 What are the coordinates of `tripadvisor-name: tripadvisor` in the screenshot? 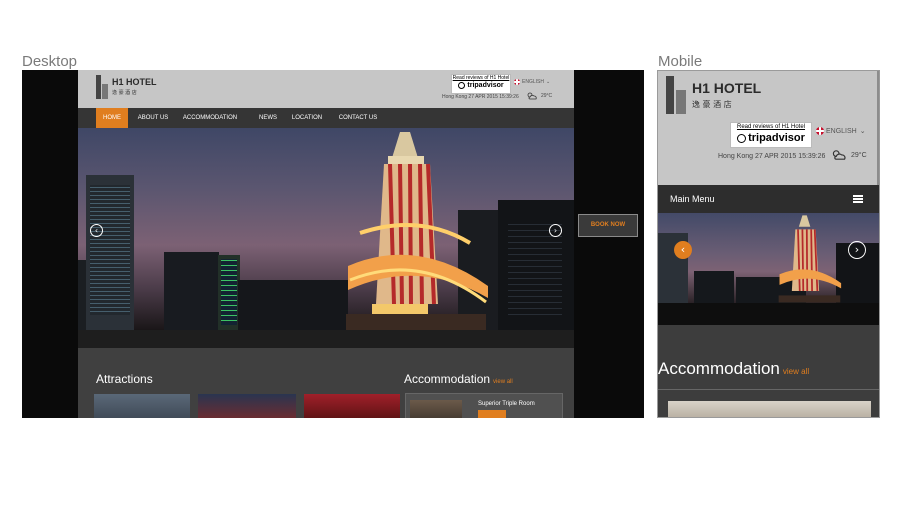 It's located at (485, 85).